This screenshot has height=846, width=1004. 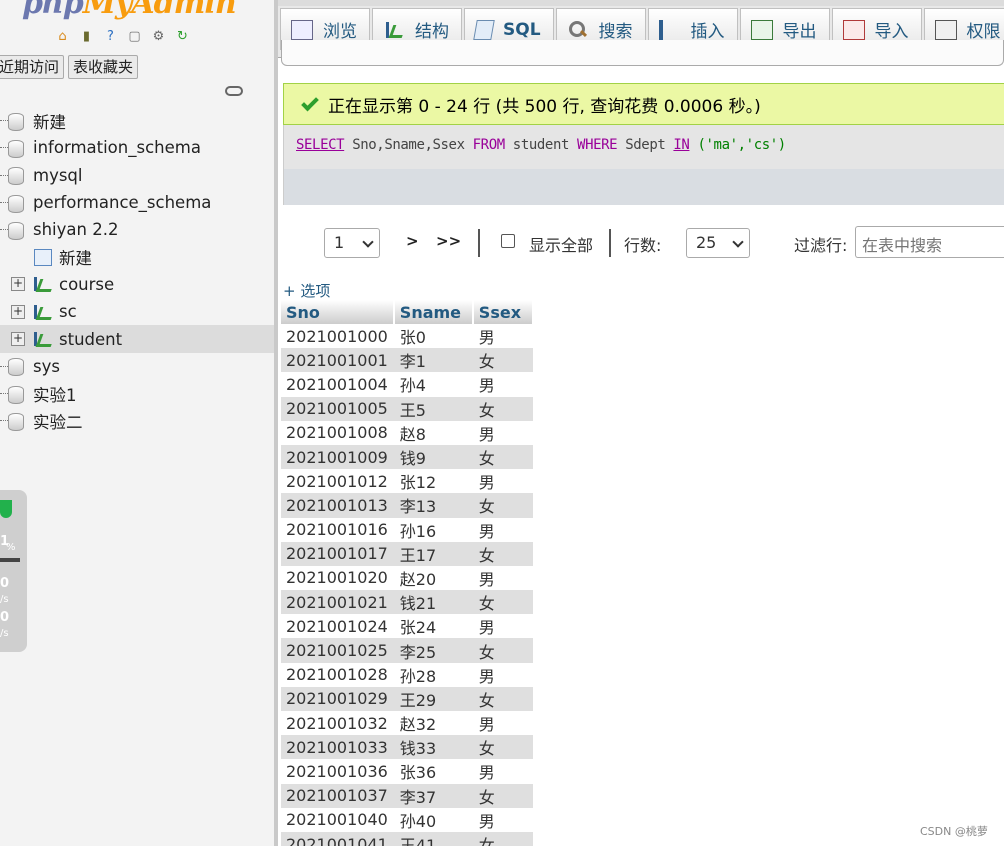 What do you see at coordinates (234, 91) in the screenshot?
I see `link-with-main-icon` at bounding box center [234, 91].